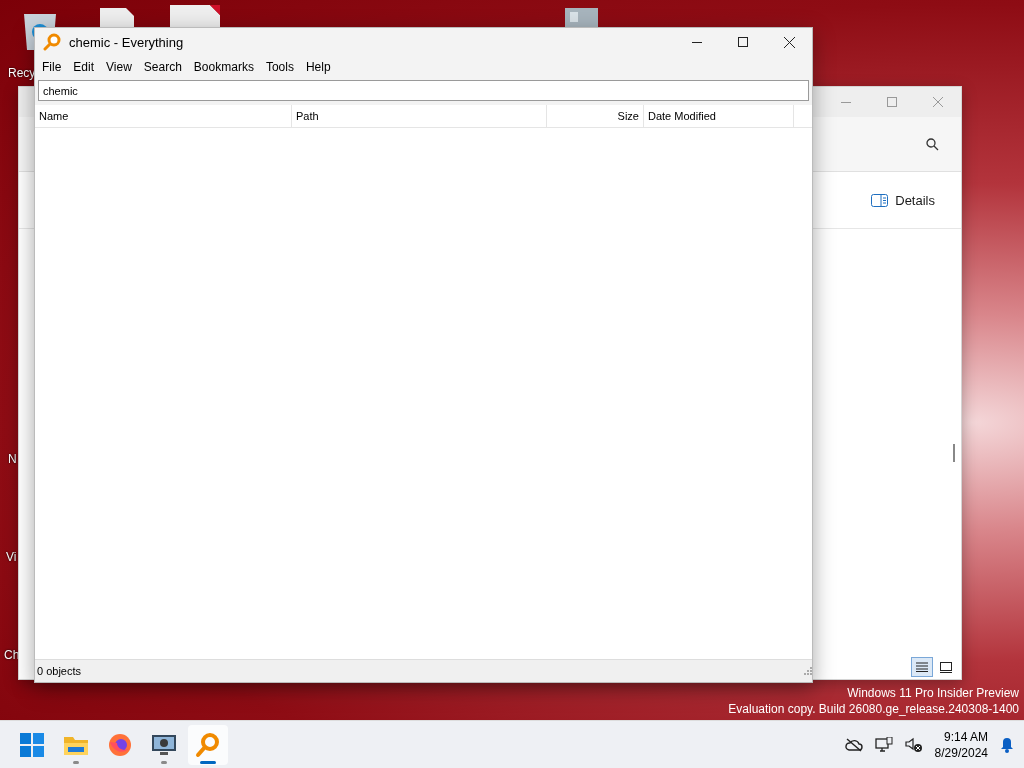 The width and height of the screenshot is (1024, 768). Describe the element at coordinates (11, 557) in the screenshot. I see `desktop-icon-label: Vi` at that location.